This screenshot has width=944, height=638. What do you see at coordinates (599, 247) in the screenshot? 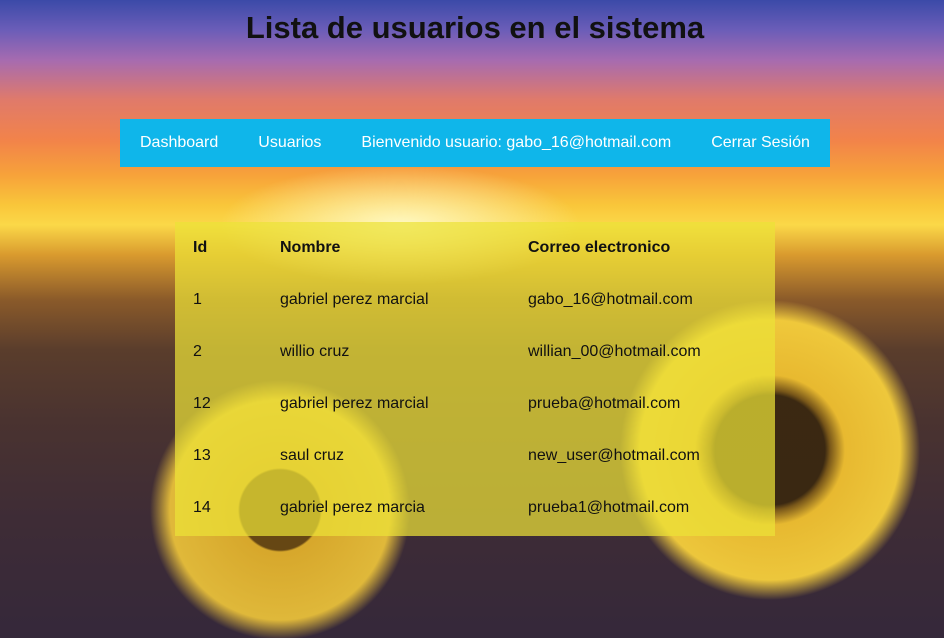
I see `header-email: Correo electronico` at bounding box center [599, 247].